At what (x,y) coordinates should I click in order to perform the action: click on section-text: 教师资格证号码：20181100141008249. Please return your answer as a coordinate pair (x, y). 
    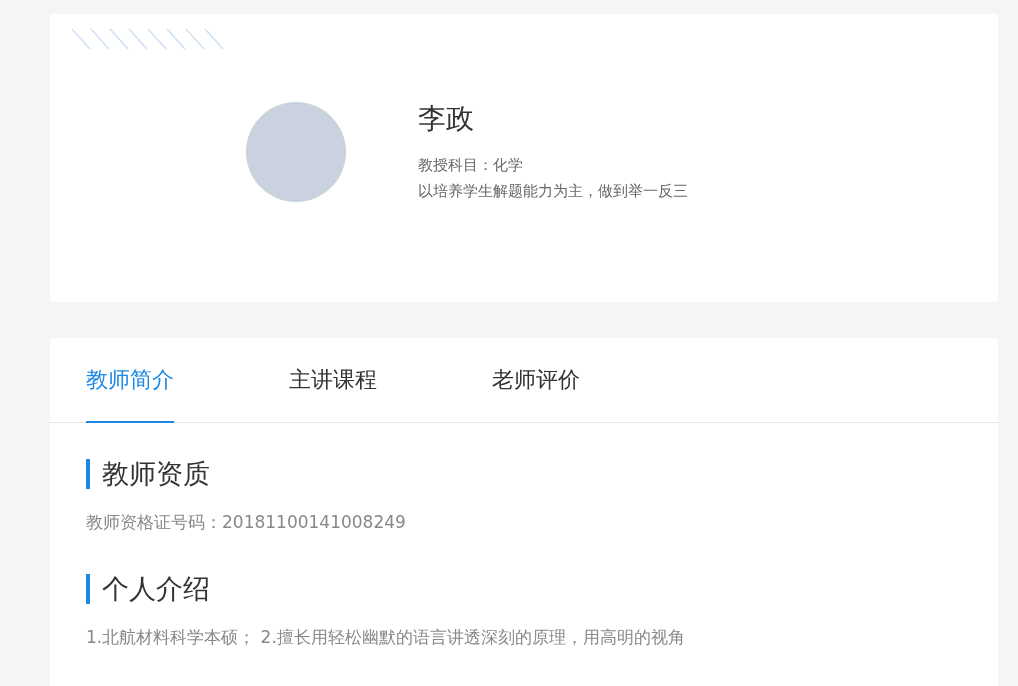
    Looking at the image, I should click on (246, 522).